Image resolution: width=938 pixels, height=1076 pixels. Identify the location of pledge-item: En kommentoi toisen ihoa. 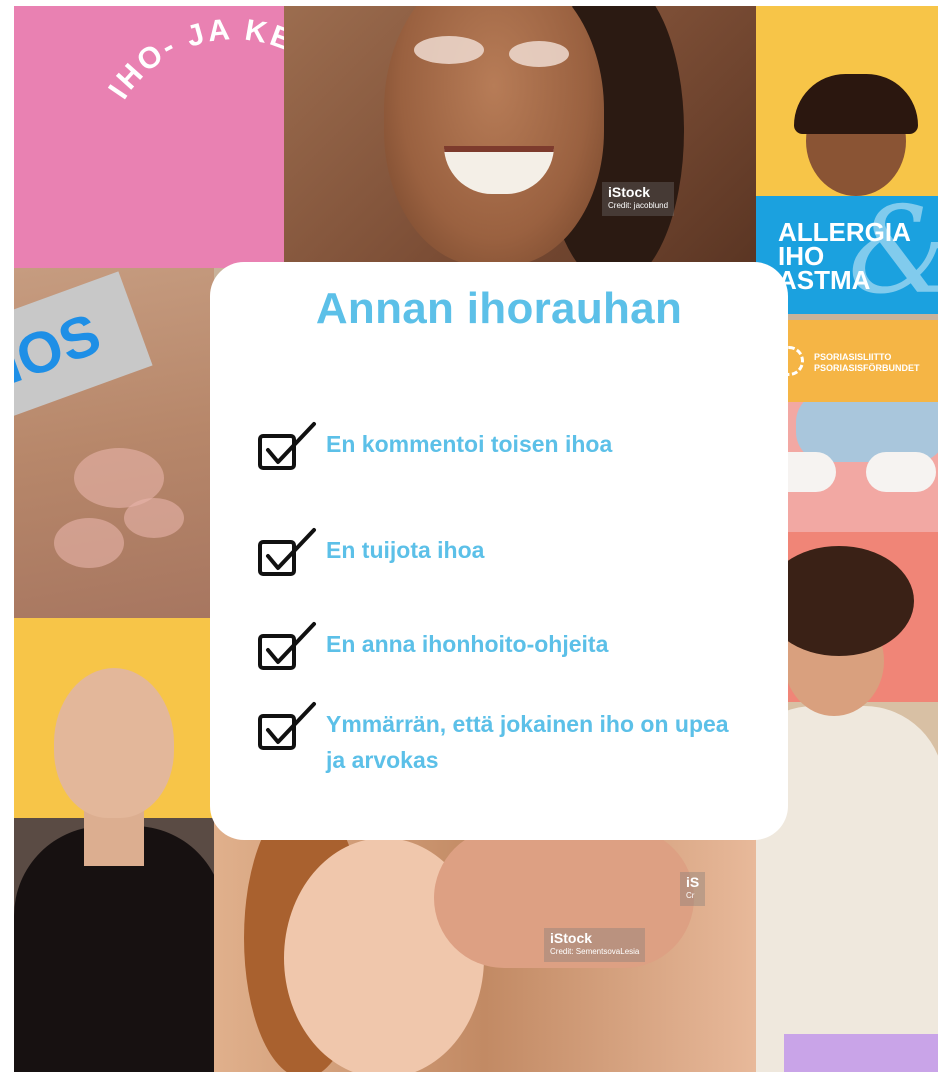
(434, 446).